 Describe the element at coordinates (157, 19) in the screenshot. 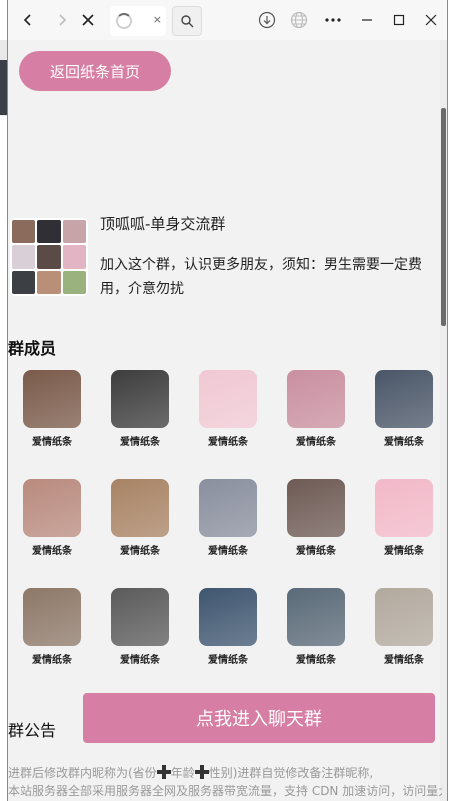

I see `tab-close-icon: ×` at that location.